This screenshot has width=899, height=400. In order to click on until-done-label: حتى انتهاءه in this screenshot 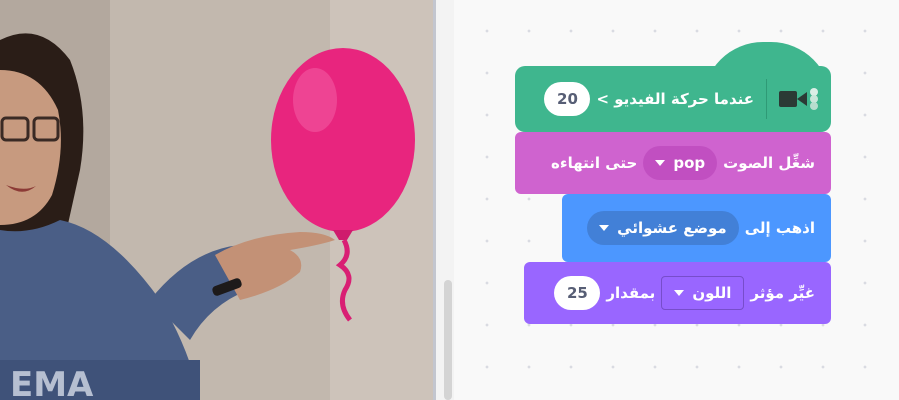, I will do `click(594, 163)`.